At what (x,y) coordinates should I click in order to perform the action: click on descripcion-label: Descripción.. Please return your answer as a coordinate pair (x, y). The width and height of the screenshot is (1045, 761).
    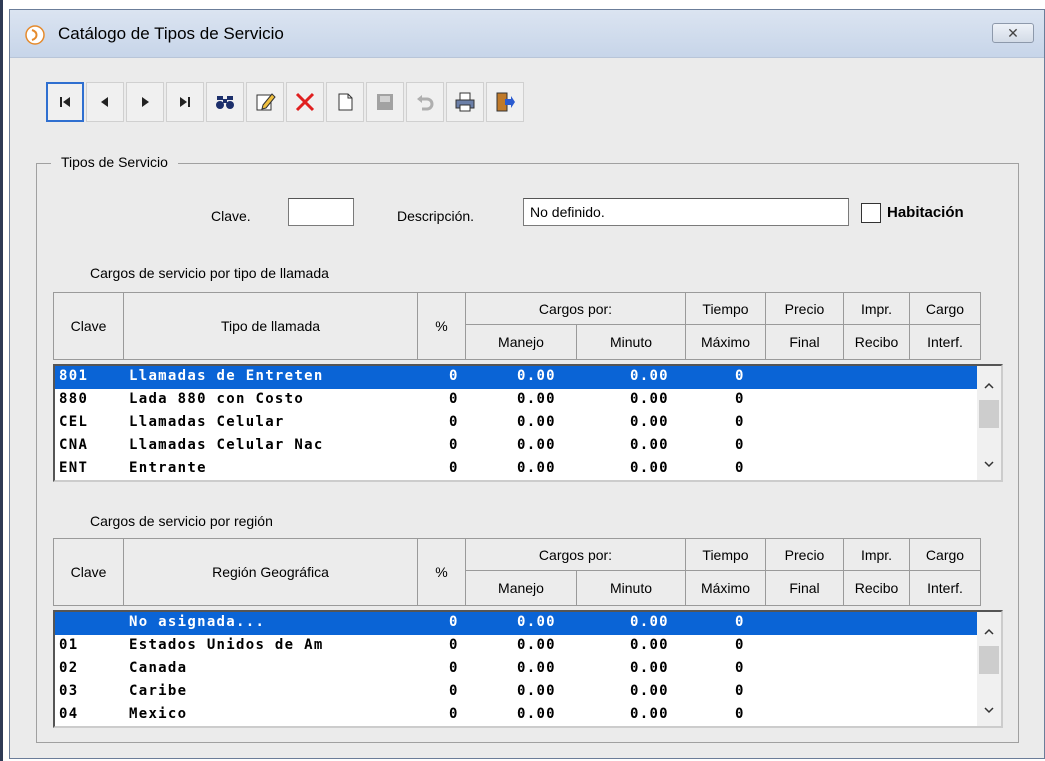
    Looking at the image, I should click on (436, 216).